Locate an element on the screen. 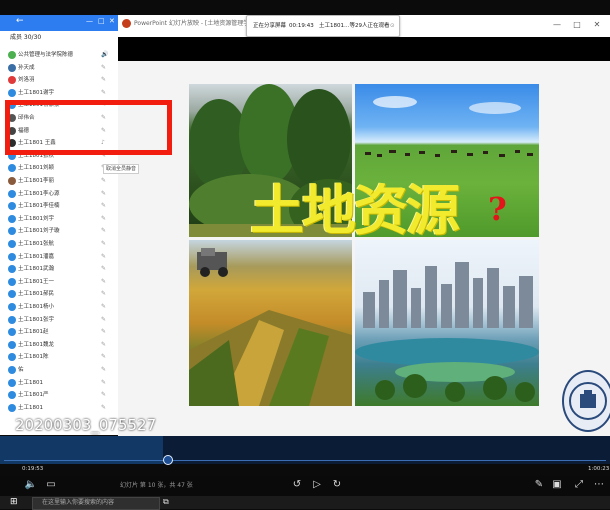 This screenshot has height=510, width=610. participant-row: 公共管理与法学院陈德 🔊 is located at coordinates (59, 55).